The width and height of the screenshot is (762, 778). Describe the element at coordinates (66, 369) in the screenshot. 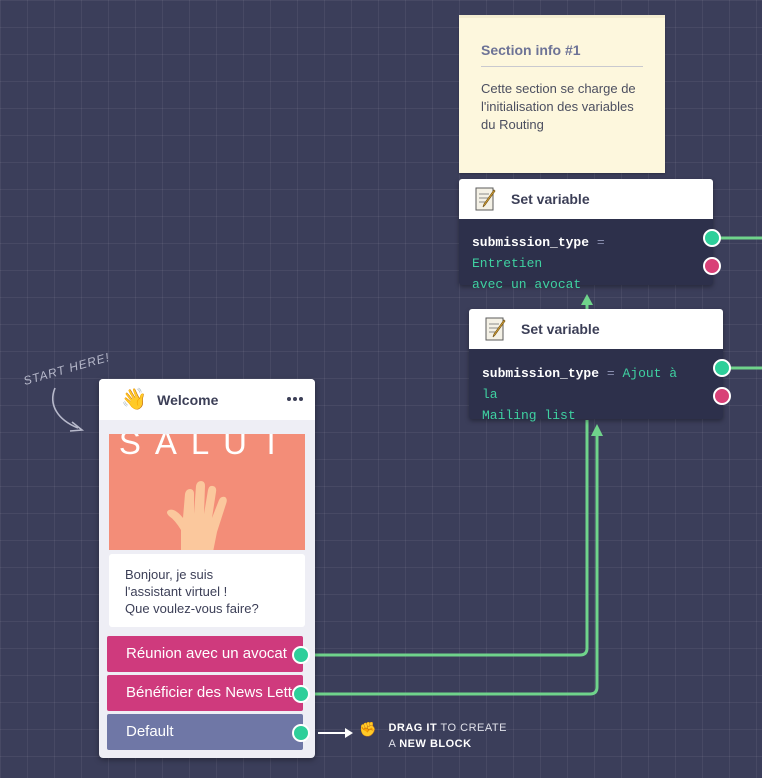

I see `start-here-hint: START HERE!` at that location.